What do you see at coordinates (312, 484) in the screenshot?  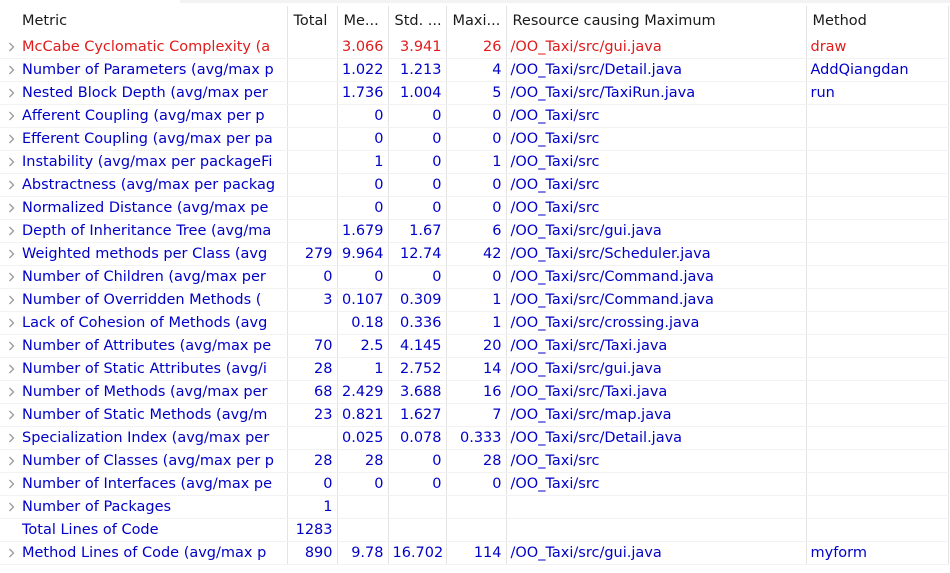 I see `cell-total: 0` at bounding box center [312, 484].